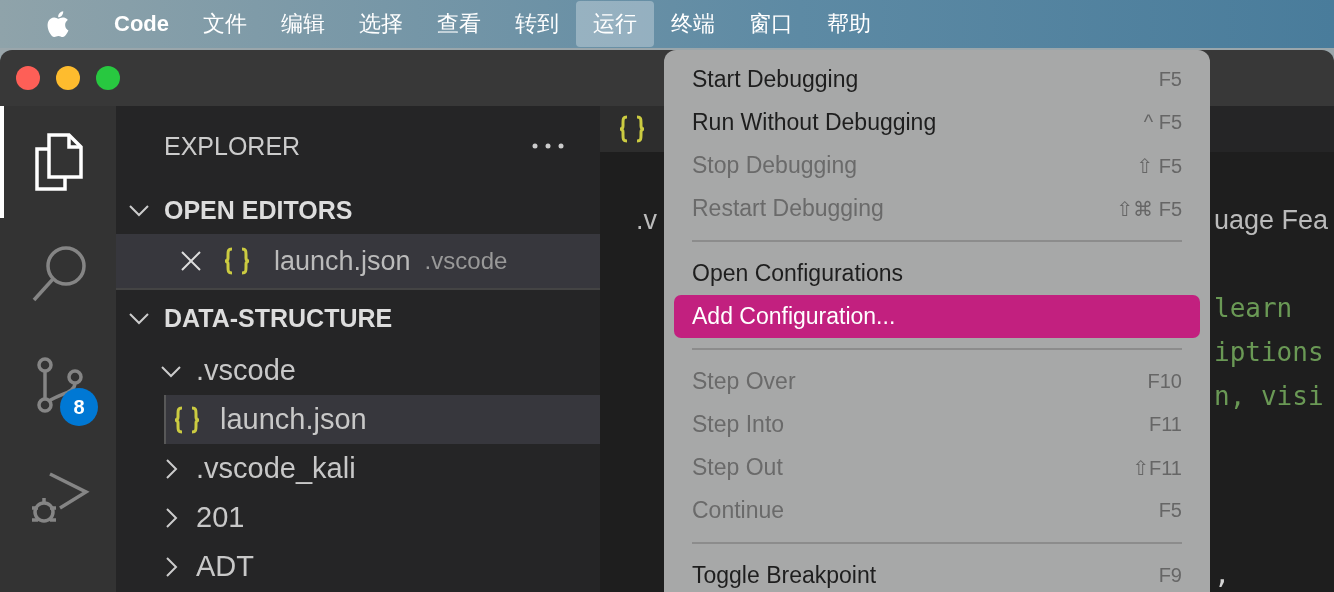  I want to click on menu-item: 终端, so click(693, 24).